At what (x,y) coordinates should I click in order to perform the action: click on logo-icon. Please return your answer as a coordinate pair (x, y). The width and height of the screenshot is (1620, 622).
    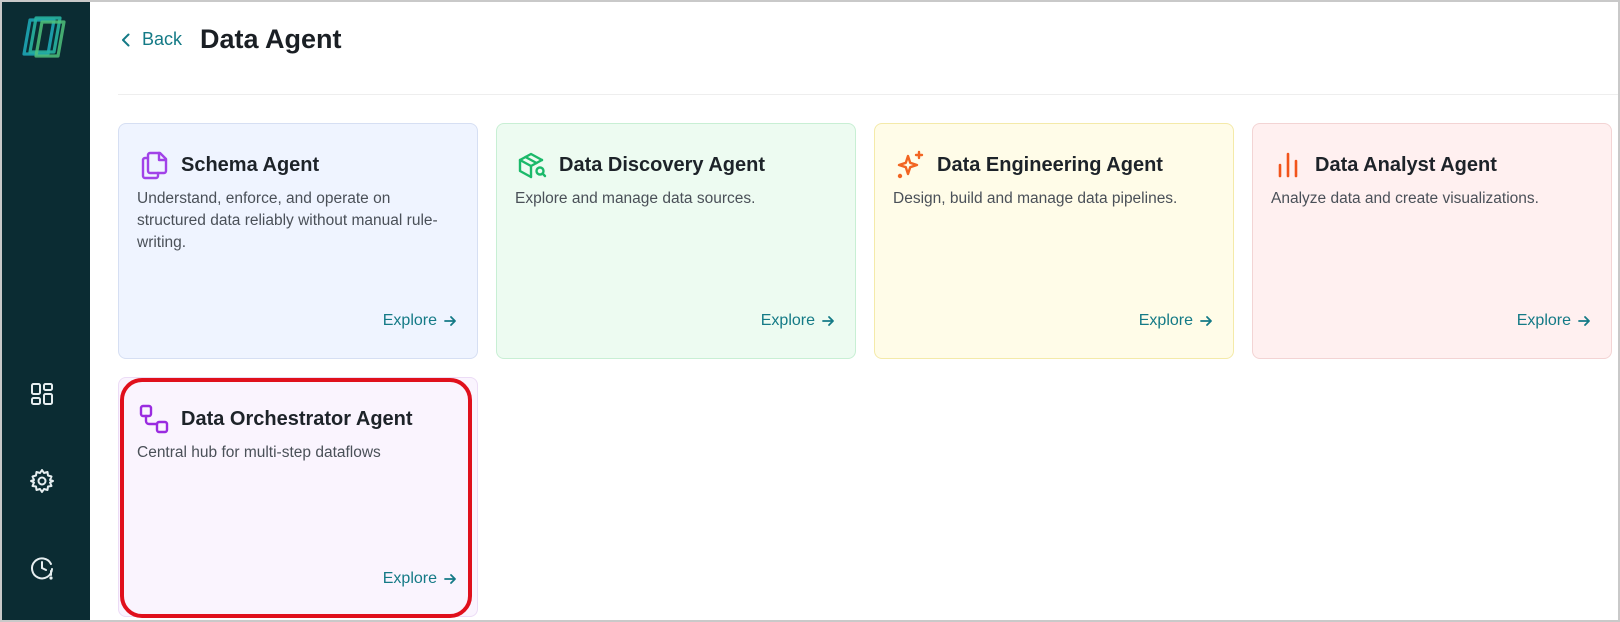
    Looking at the image, I should click on (43, 37).